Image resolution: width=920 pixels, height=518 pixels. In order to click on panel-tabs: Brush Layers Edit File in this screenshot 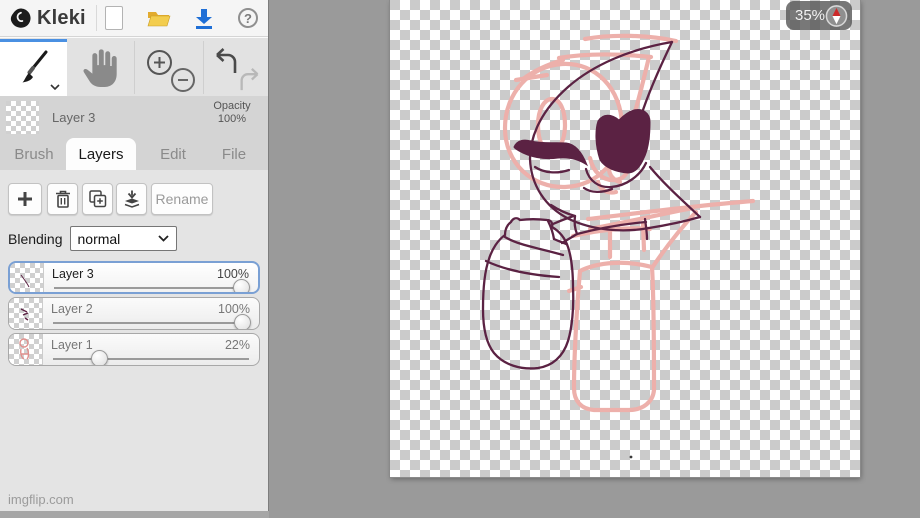, I will do `click(134, 154)`.